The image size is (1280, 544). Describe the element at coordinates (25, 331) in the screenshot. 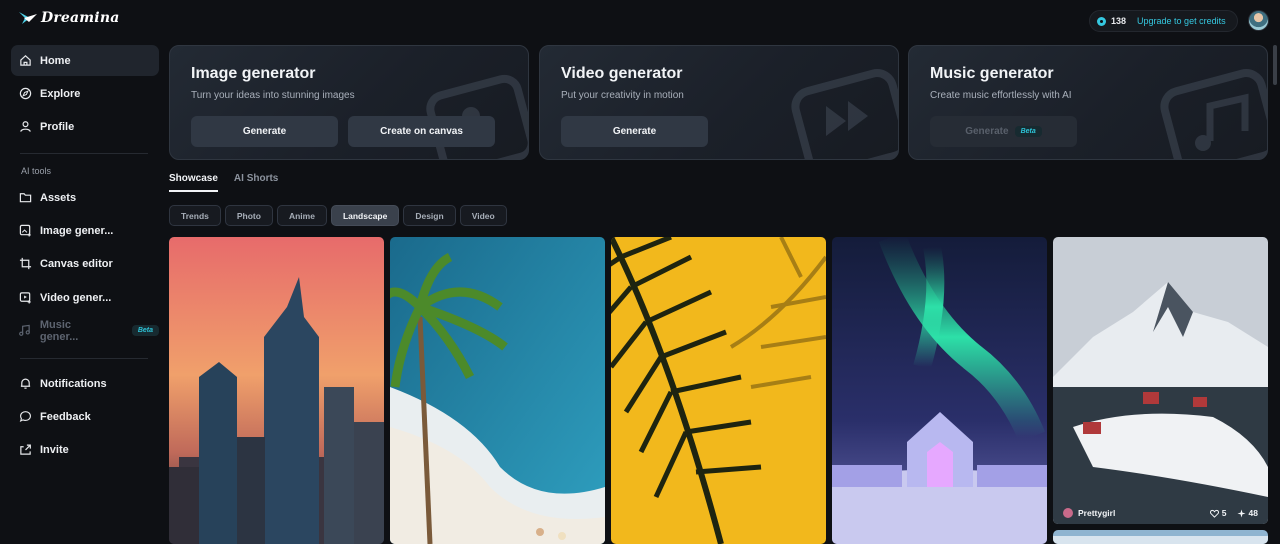

I see `music-icon` at that location.